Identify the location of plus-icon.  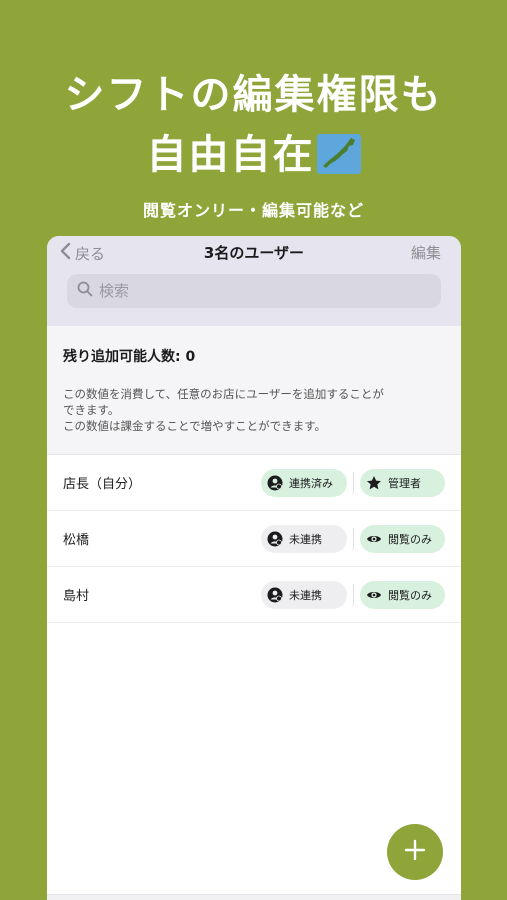
(415, 852).